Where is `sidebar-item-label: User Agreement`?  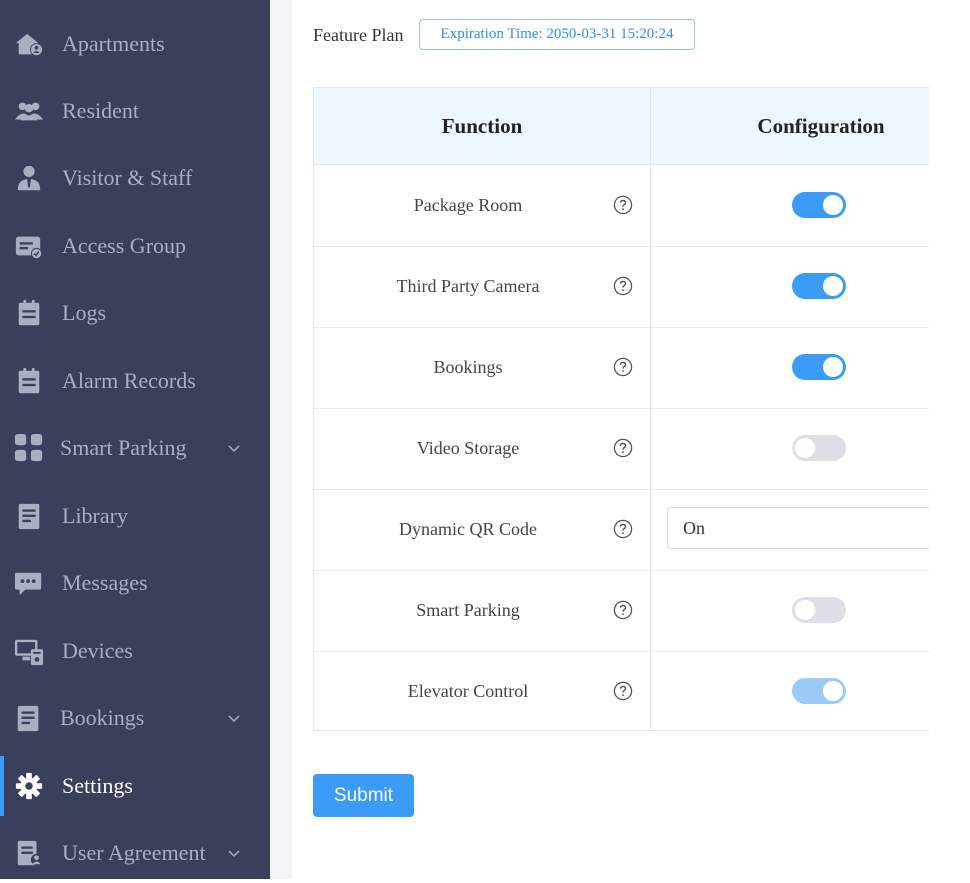
sidebar-item-label: User Agreement is located at coordinates (134, 852).